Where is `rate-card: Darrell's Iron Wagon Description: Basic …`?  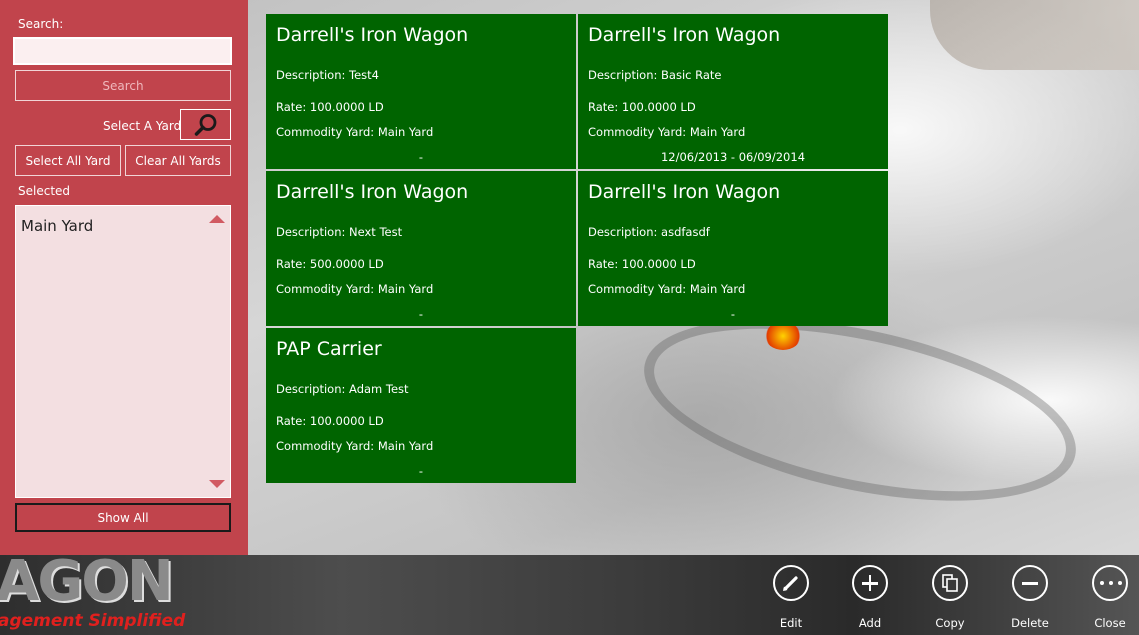
rate-card: Darrell's Iron Wagon Description: Basic … is located at coordinates (733, 91).